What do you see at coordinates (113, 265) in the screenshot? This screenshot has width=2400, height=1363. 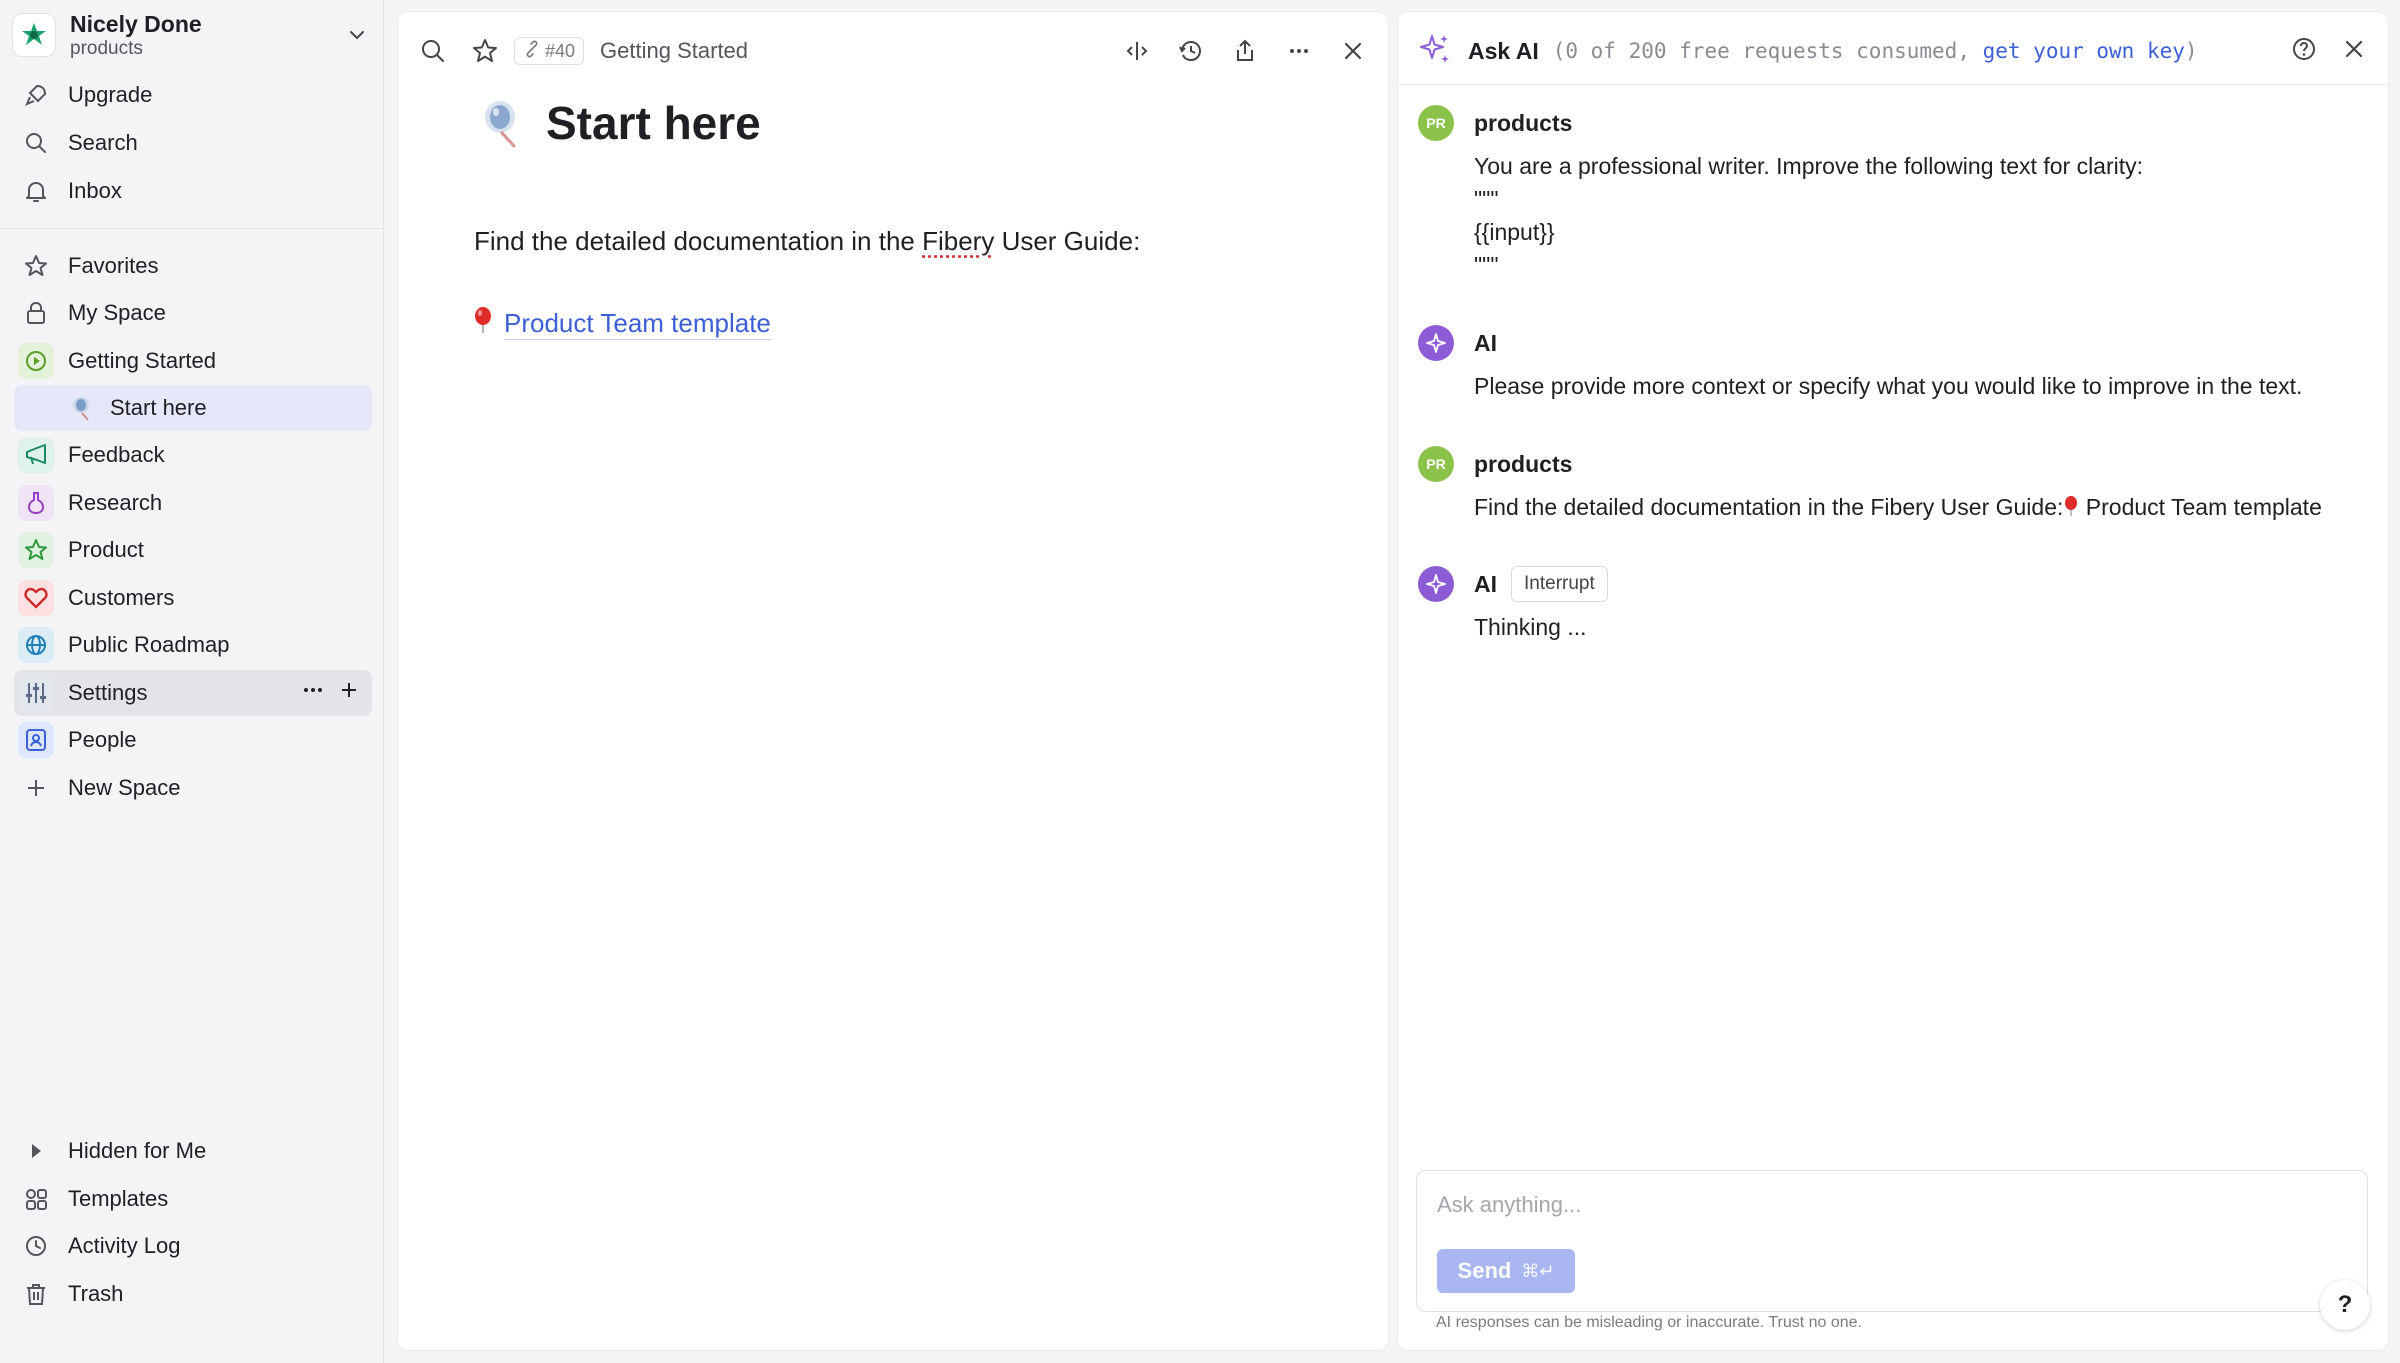 I see `sidebar-item-label: Favorites` at bounding box center [113, 265].